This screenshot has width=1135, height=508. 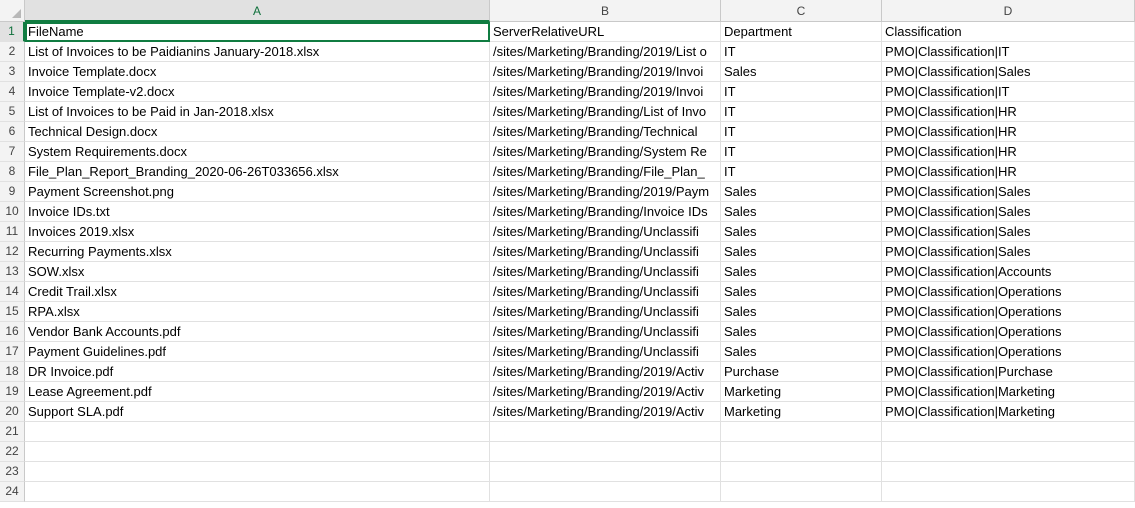 What do you see at coordinates (12, 292) in the screenshot?
I see `row-header: 14` at bounding box center [12, 292].